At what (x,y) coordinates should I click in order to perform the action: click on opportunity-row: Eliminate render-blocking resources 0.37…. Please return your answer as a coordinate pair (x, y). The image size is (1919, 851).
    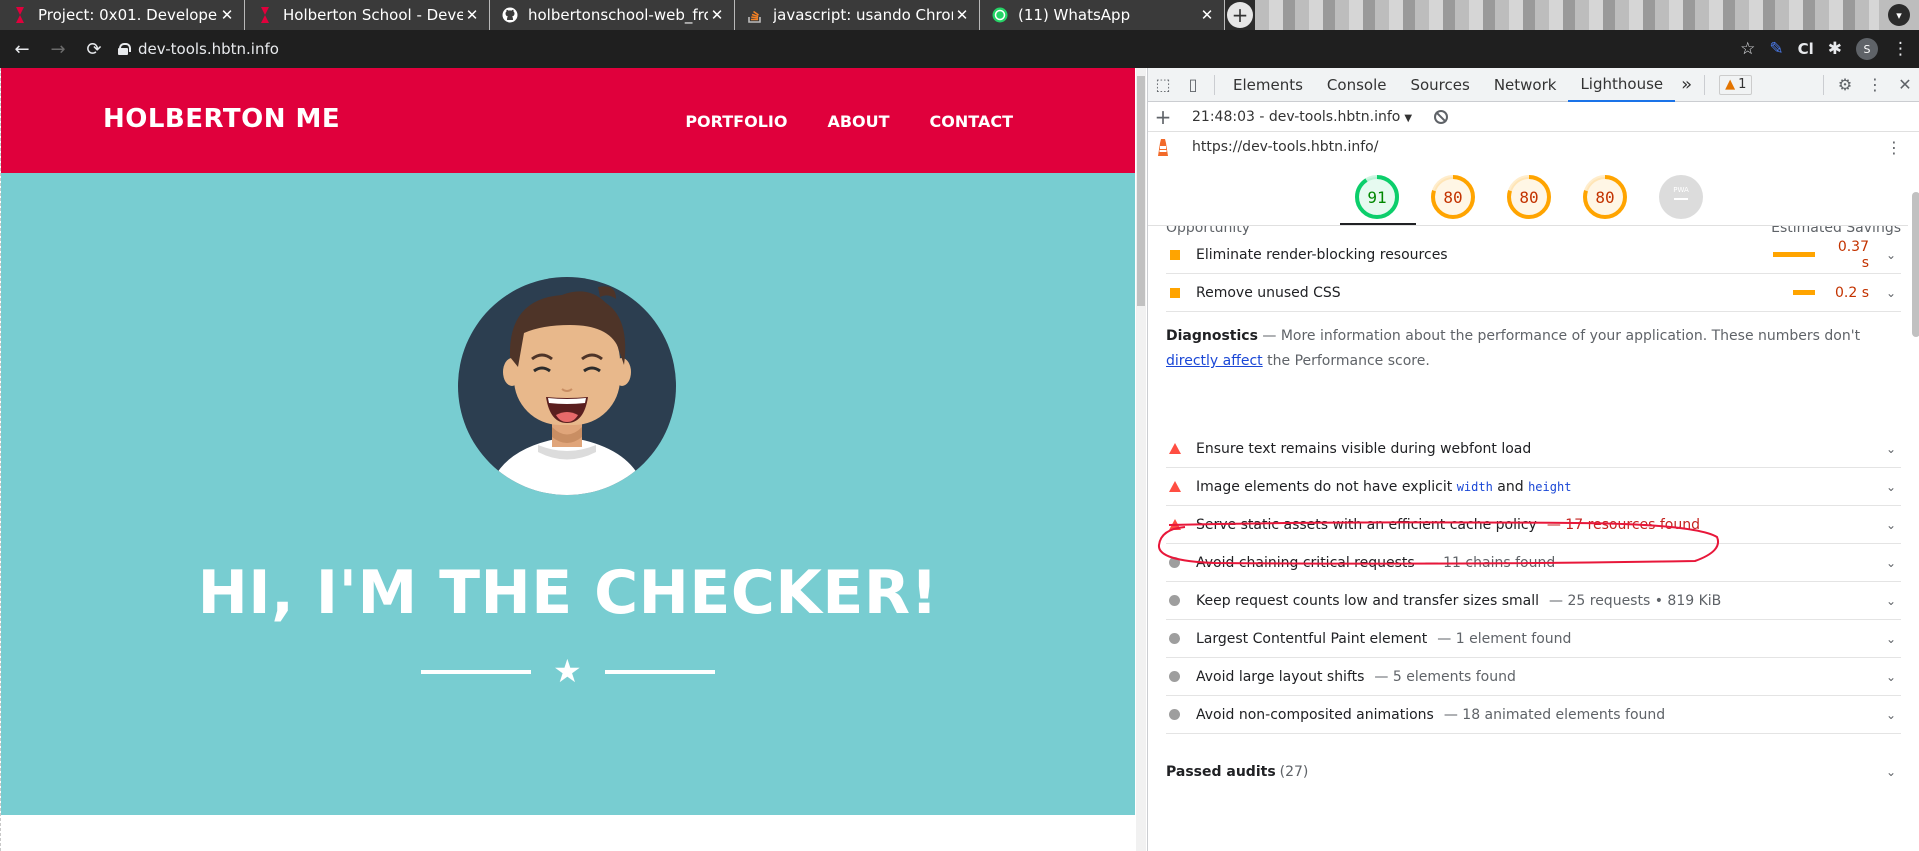
    Looking at the image, I should click on (1533, 255).